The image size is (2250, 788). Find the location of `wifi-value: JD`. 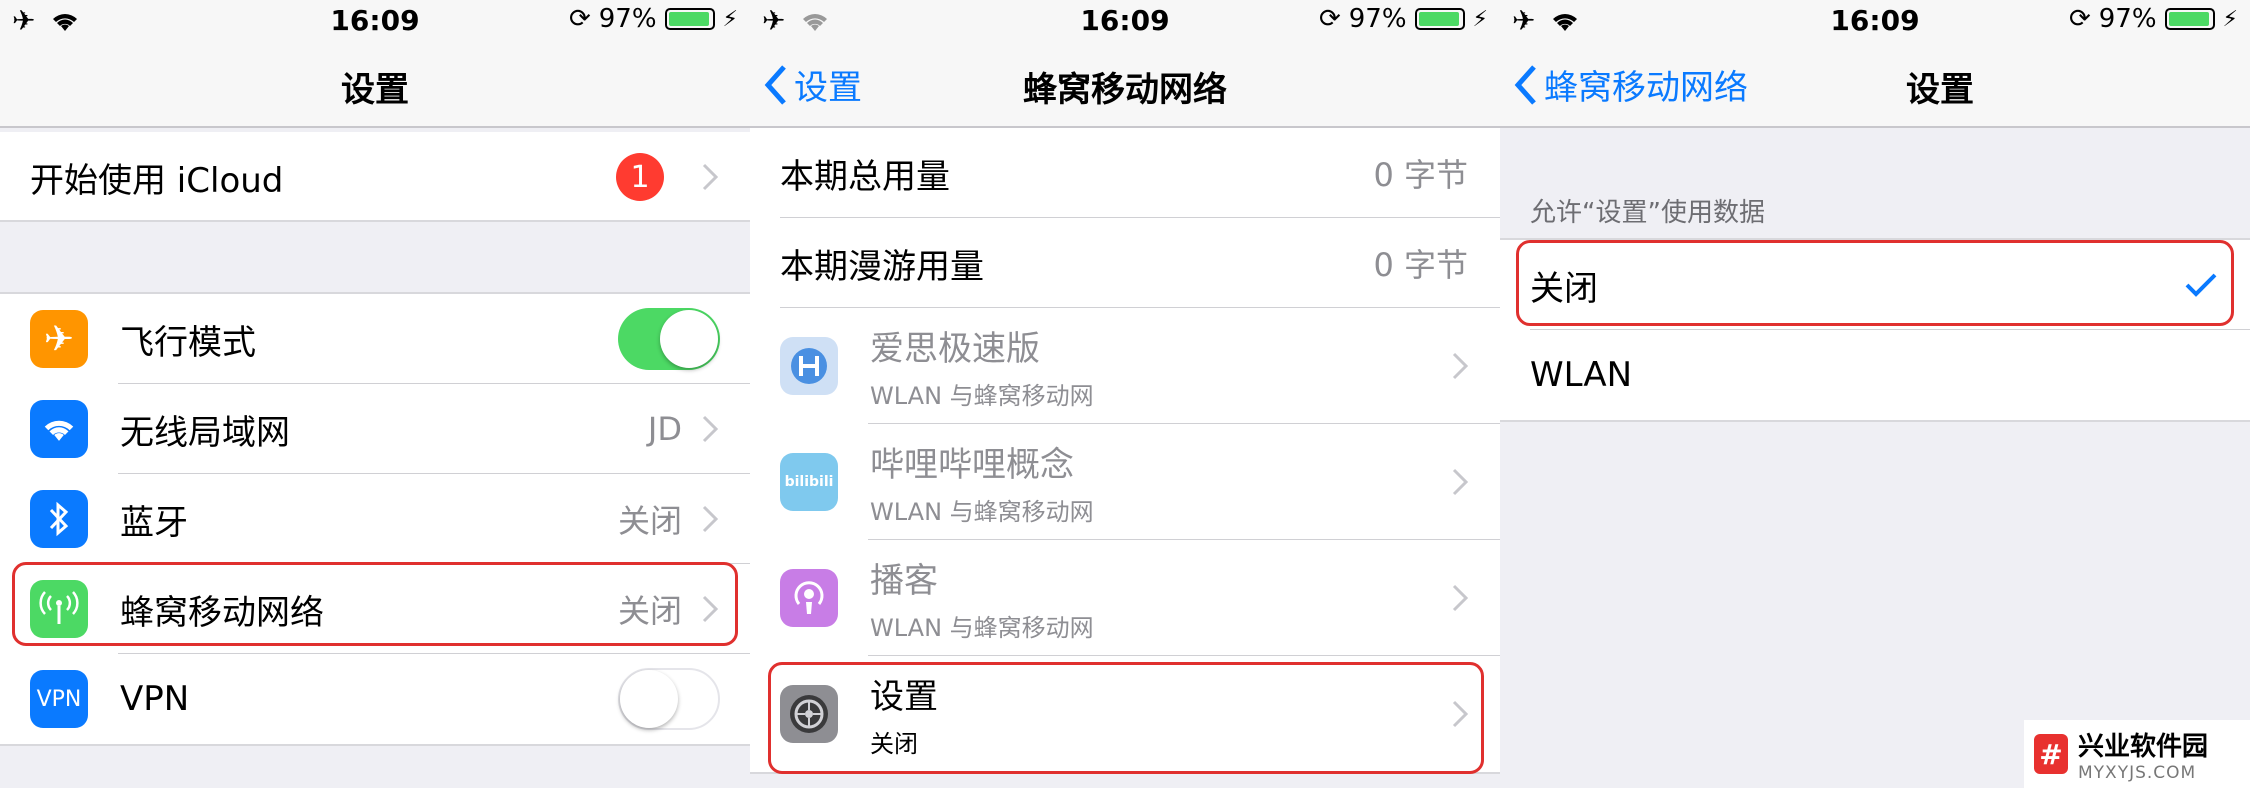

wifi-value: JD is located at coordinates (664, 429).